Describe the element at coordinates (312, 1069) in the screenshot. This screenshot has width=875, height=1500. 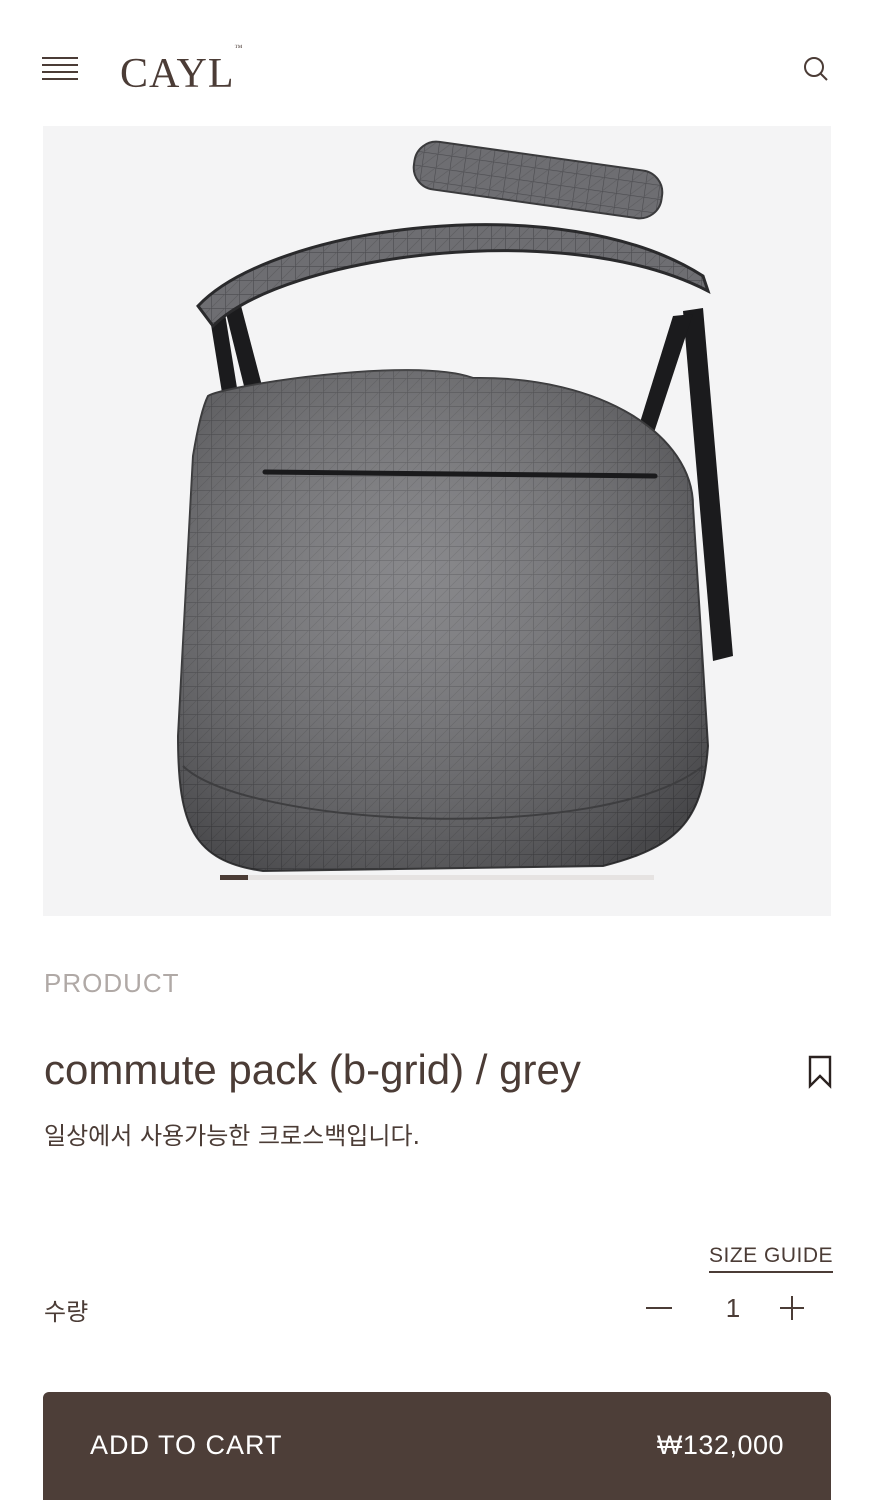
I see `product-title: commute pack (b-grid) / grey` at that location.